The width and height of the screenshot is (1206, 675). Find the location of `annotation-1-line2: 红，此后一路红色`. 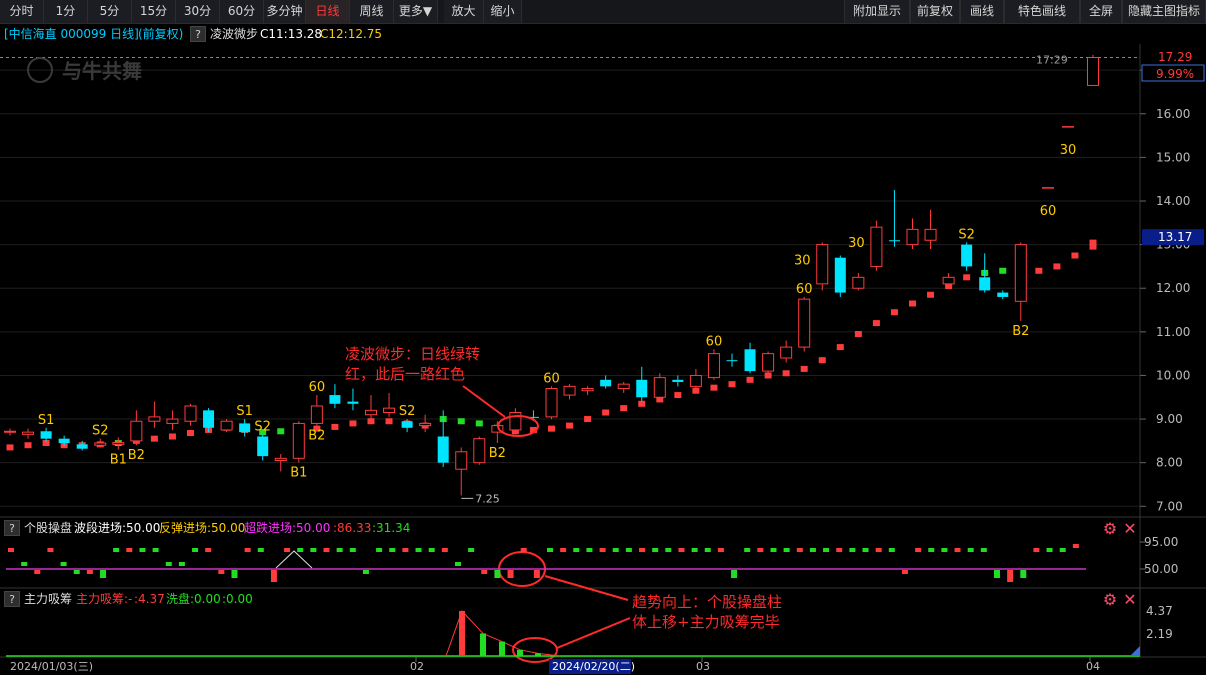

annotation-1-line2: 红，此后一路红色 is located at coordinates (405, 374).